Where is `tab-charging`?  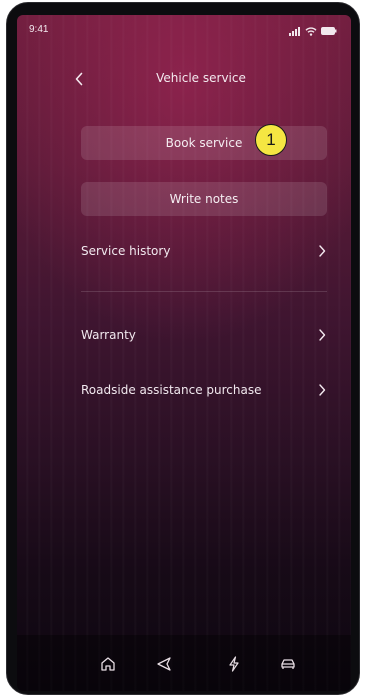
tab-charging is located at coordinates (234, 664).